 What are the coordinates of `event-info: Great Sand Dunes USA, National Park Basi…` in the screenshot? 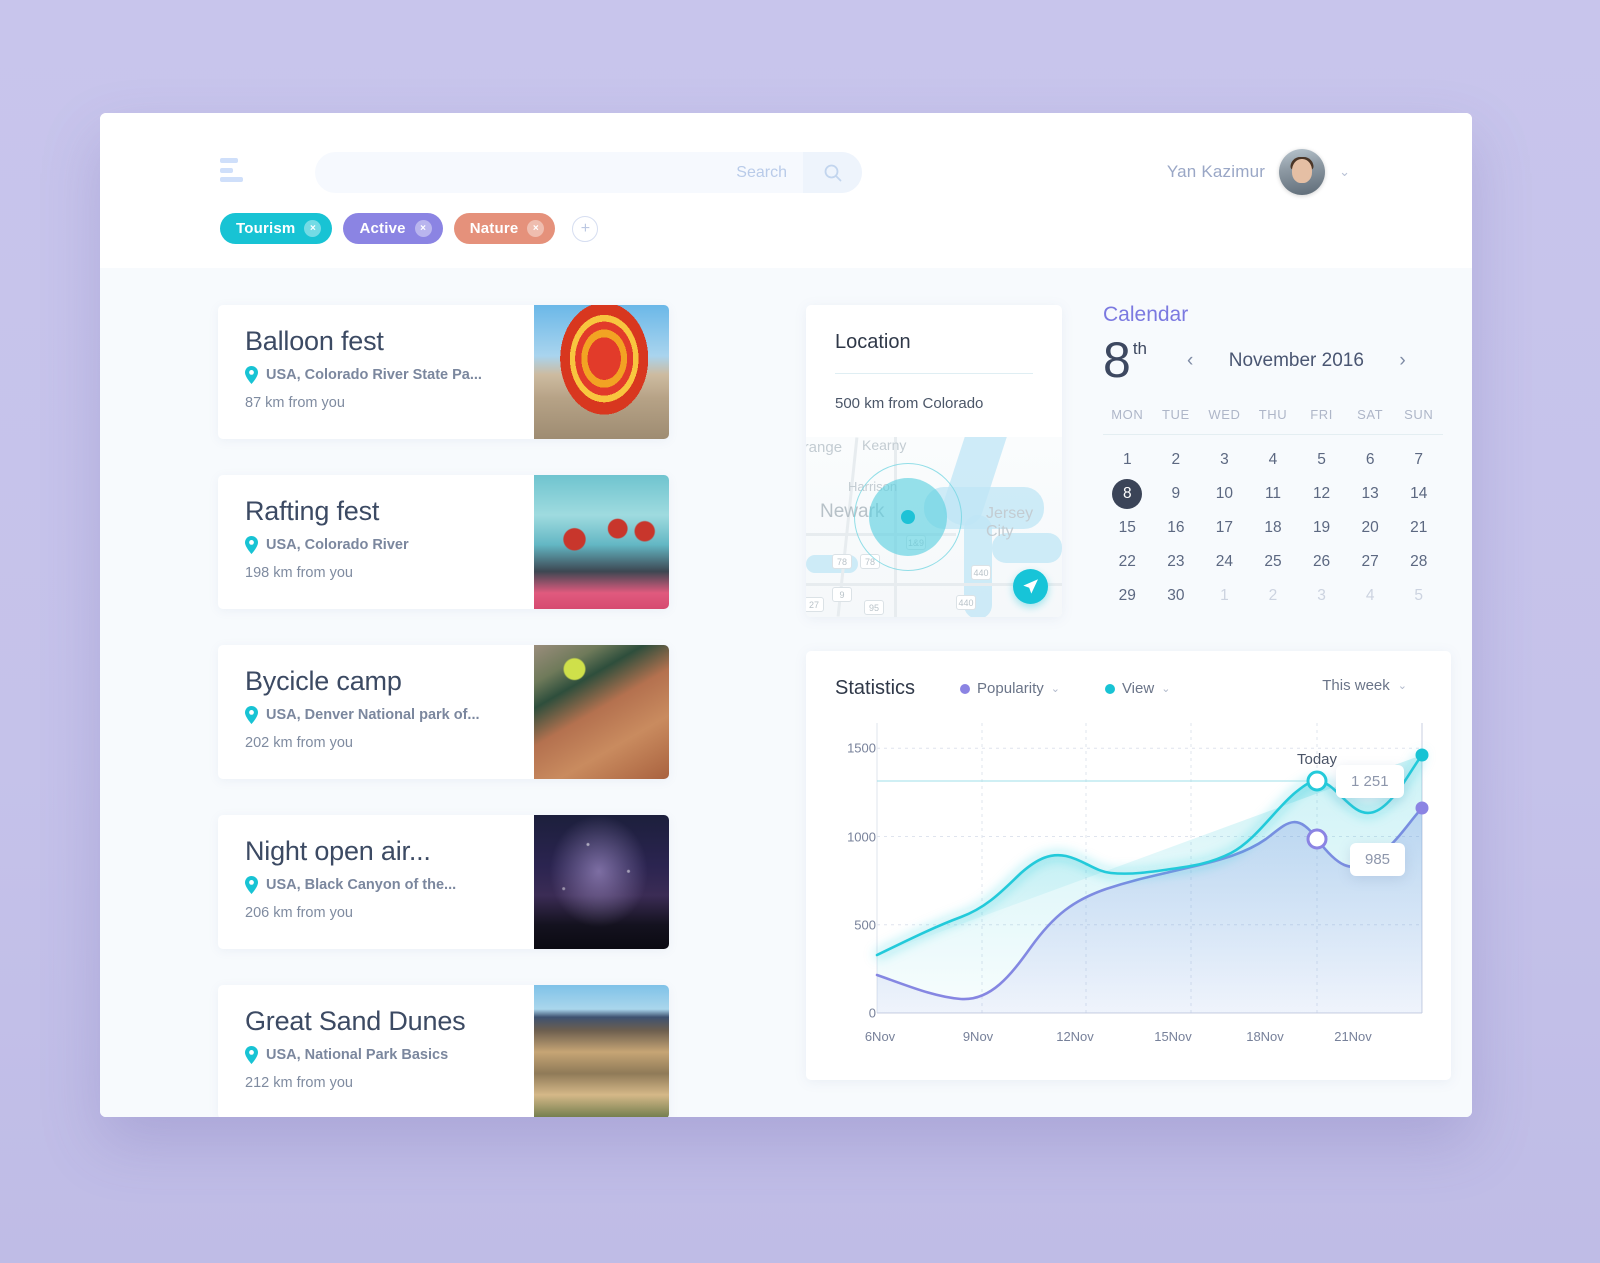 It's located at (376, 1051).